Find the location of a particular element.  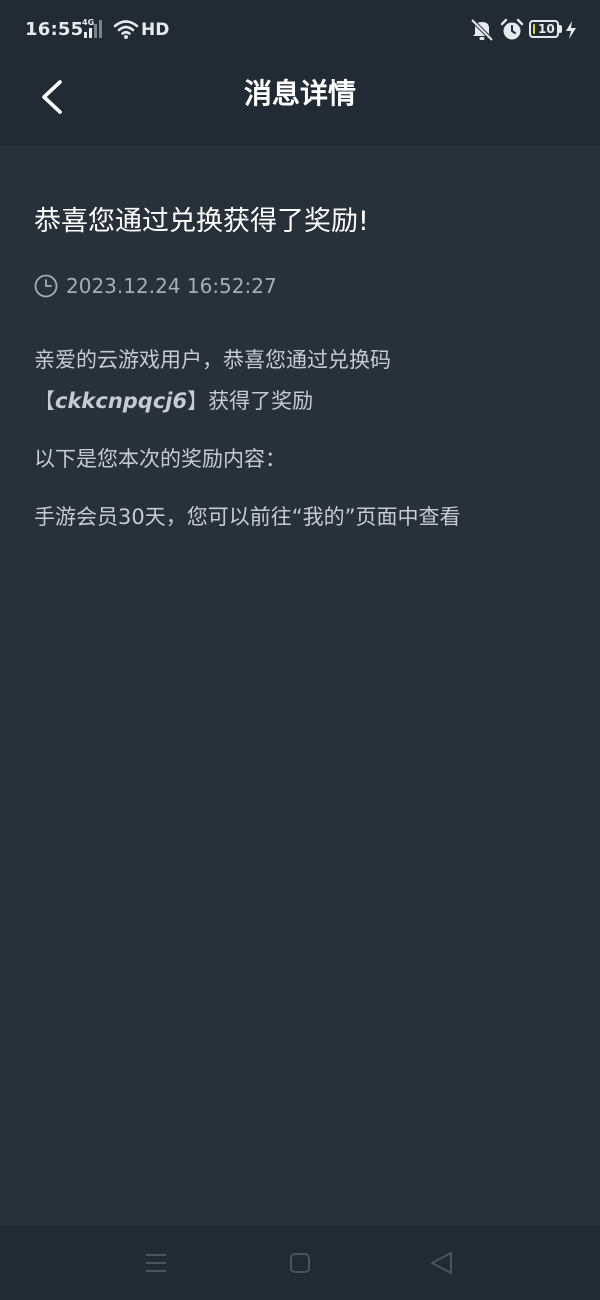

battery-icon: 10 is located at coordinates (544, 29).